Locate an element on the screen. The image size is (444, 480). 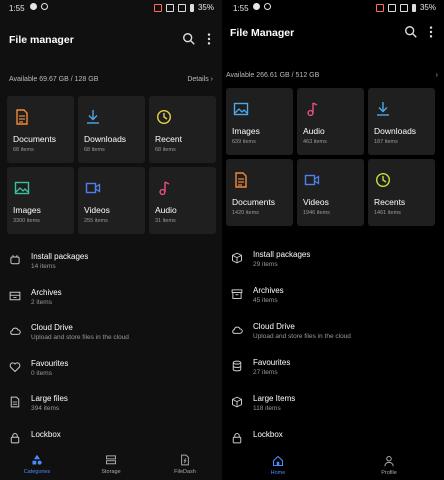
page-title: File Manager is located at coordinates (262, 33).